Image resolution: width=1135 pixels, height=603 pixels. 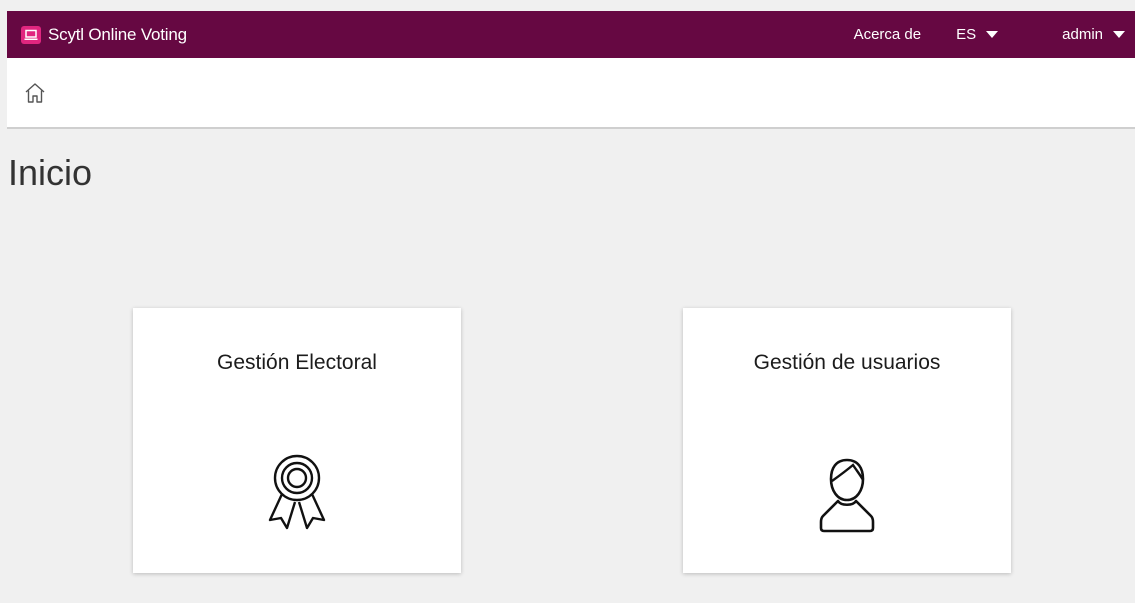 I want to click on user-menu-dropdown: admin, so click(x=1093, y=34).